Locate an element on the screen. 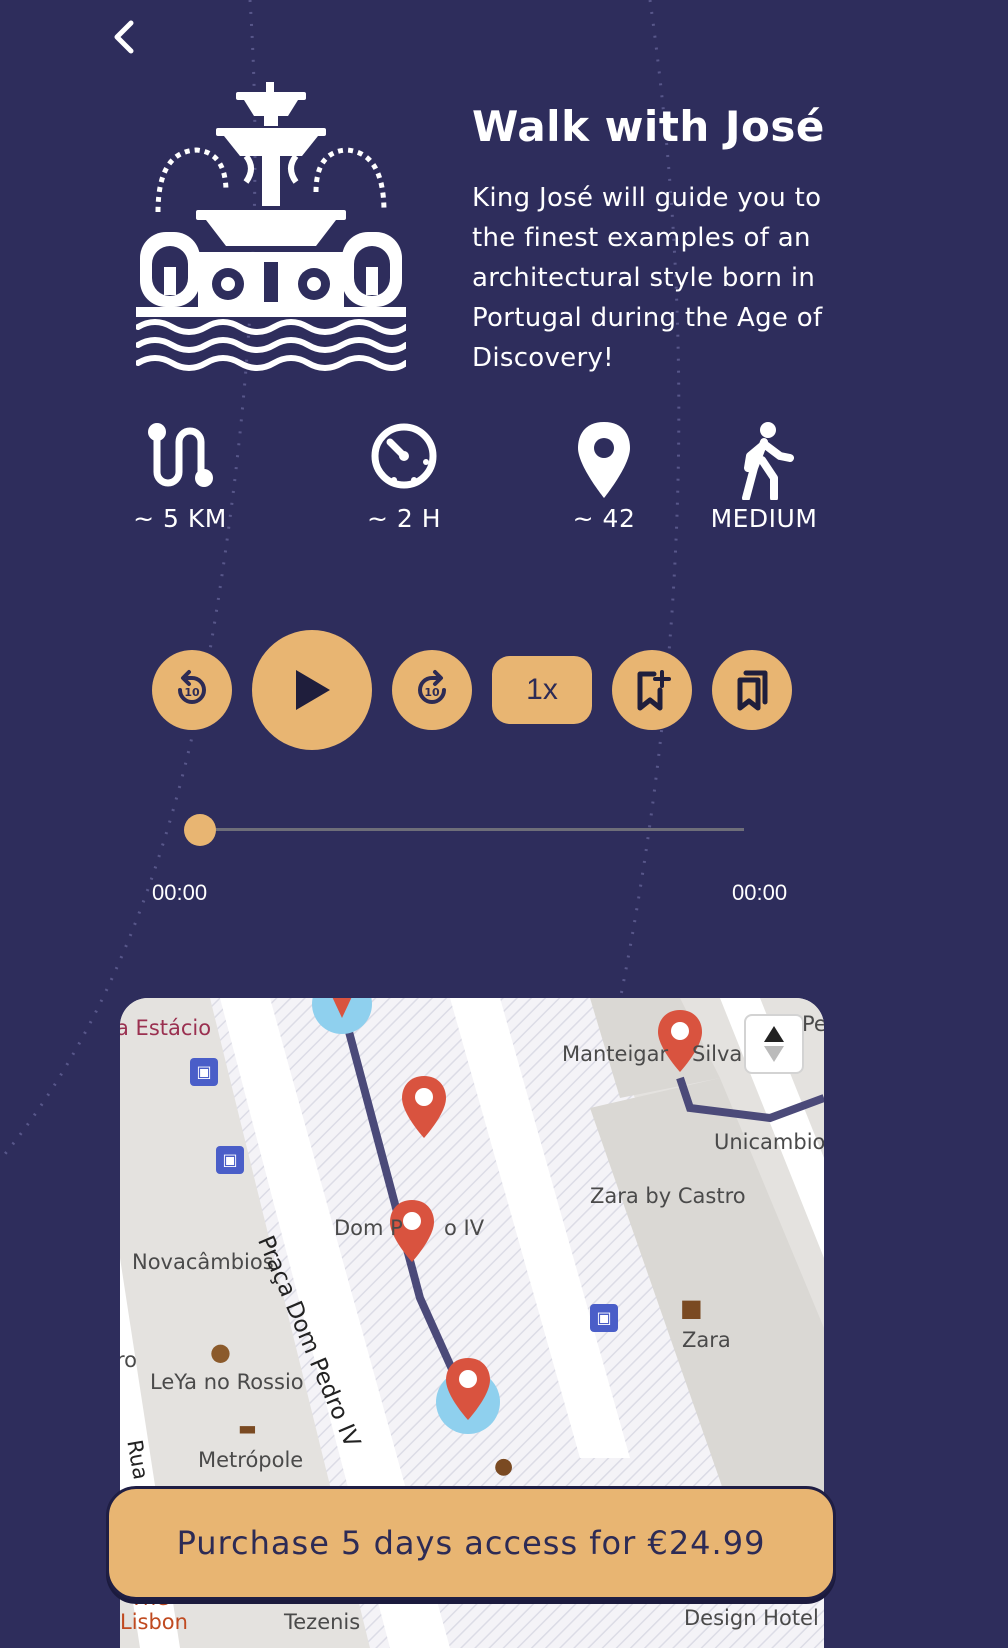 The width and height of the screenshot is (1008, 1648). rewind-seconds-label: 10 is located at coordinates (192, 692).